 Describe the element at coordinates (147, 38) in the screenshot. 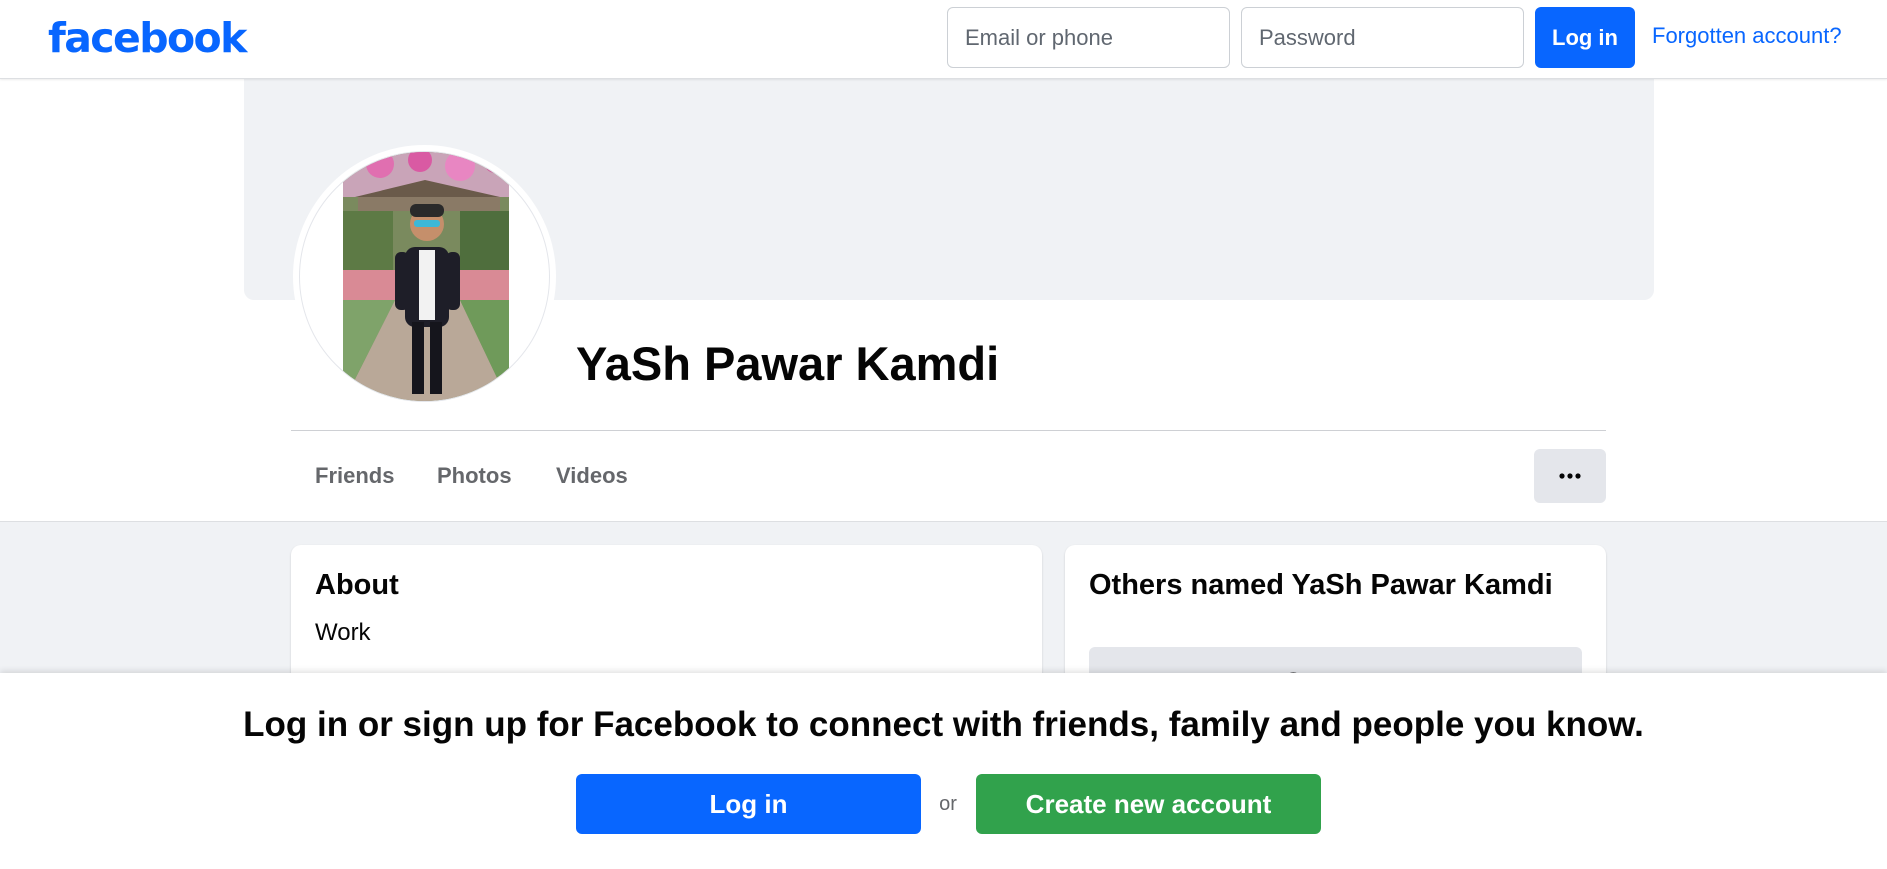

I see `facebook-logo: facebook` at that location.